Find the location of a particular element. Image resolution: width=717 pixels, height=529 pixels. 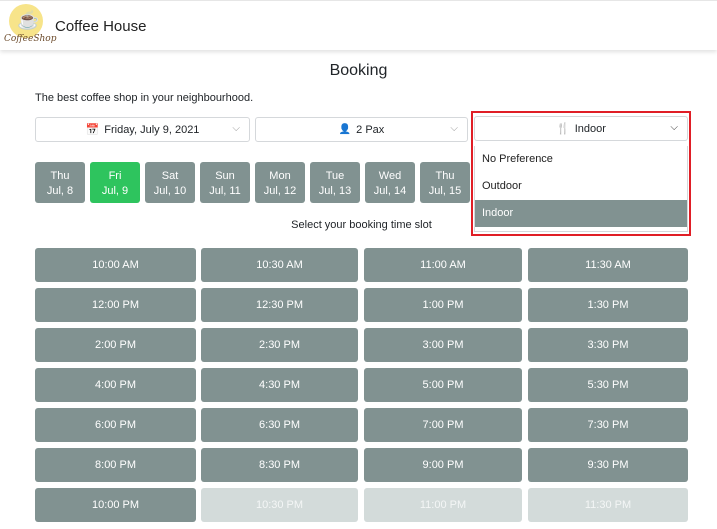

coffee-shop-logo: ☕ CoffeeShop is located at coordinates (30, 26).